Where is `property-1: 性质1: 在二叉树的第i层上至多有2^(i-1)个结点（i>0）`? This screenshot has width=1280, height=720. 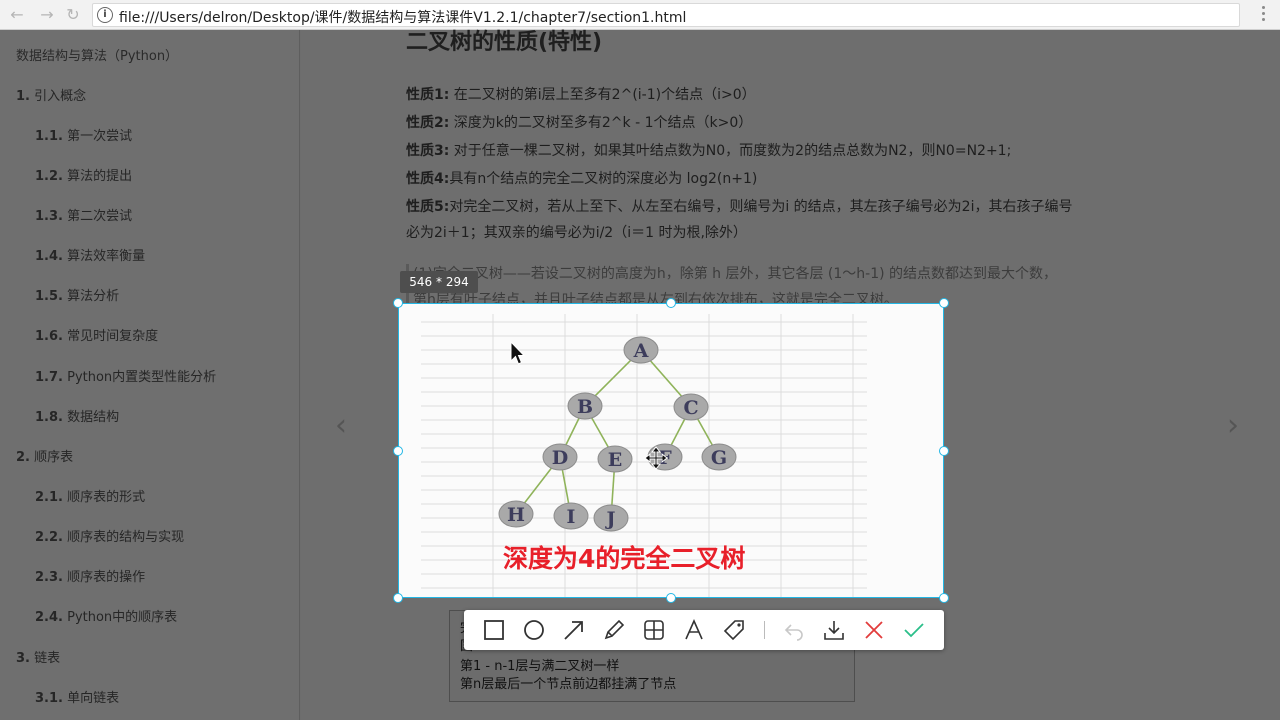
property-1: 性质1: 在二叉树的第i层上至多有2^(i-1)个结点（i>0） is located at coordinates (581, 95).